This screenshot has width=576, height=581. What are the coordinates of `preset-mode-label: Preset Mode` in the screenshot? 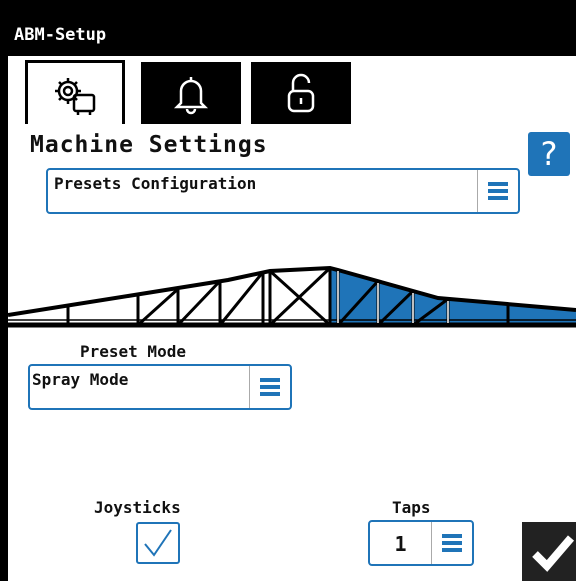 It's located at (133, 351).